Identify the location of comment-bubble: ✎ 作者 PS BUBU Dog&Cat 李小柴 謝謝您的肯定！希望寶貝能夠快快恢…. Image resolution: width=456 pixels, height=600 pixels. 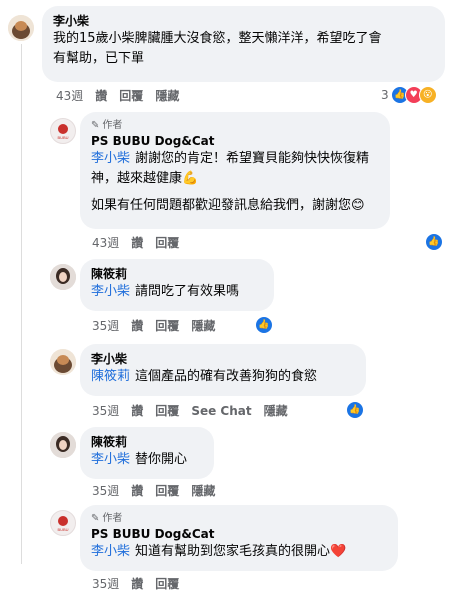
(235, 170).